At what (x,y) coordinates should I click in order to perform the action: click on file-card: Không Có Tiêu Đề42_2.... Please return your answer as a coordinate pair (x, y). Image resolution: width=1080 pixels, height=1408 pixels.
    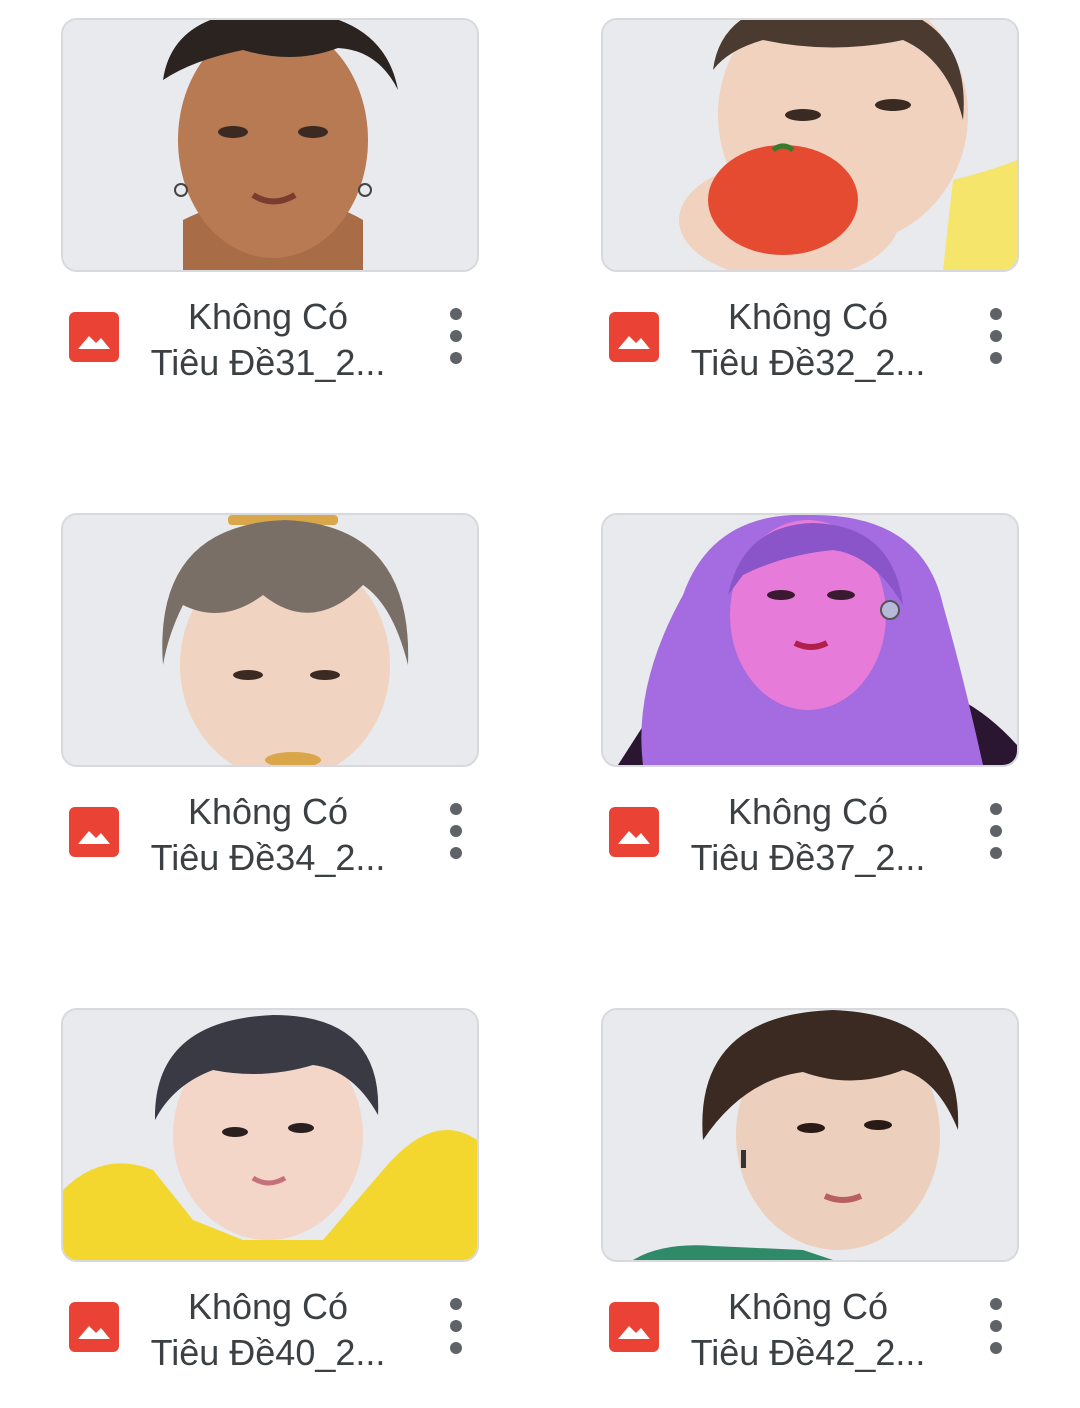
    Looking at the image, I should click on (810, 1198).